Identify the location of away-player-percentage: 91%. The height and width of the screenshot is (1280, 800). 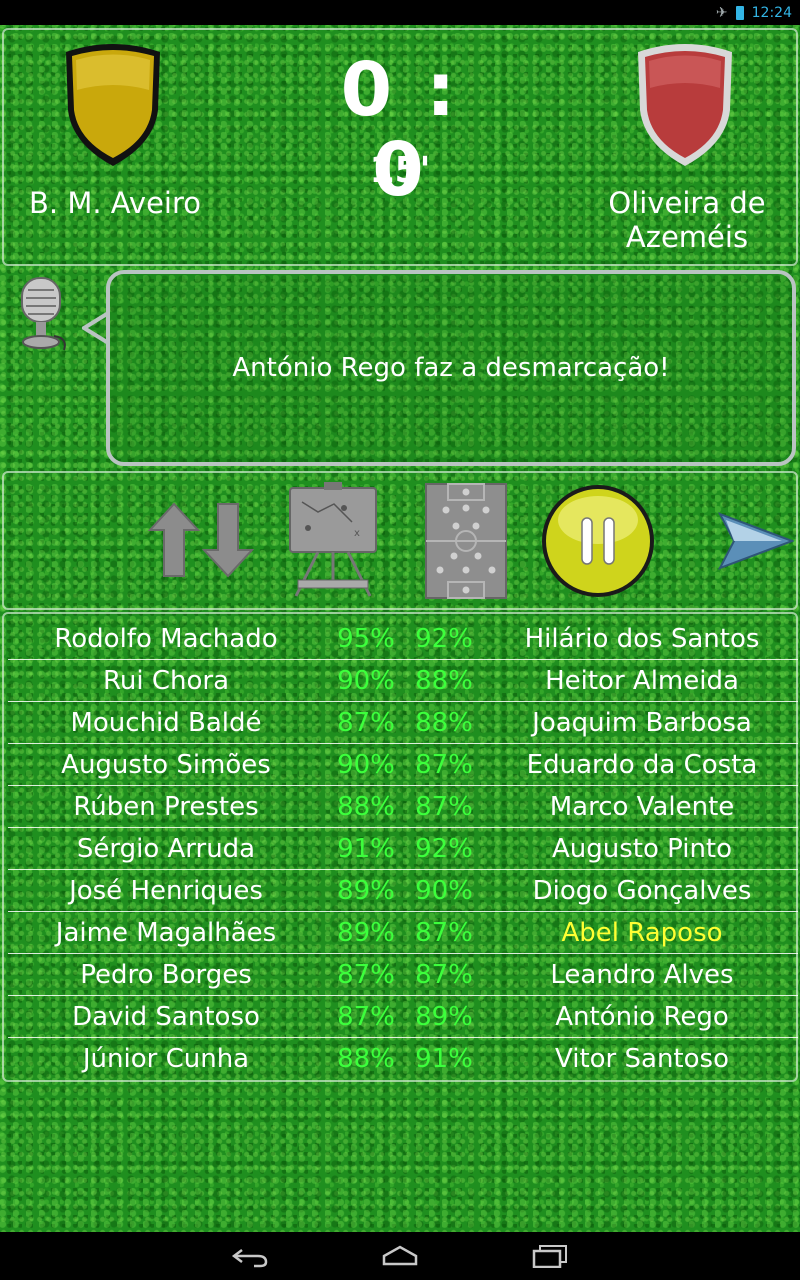
(444, 1059).